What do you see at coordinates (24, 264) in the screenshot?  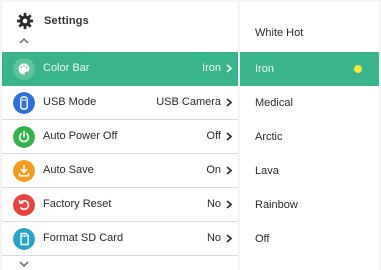 I see `scroll-down-icon` at bounding box center [24, 264].